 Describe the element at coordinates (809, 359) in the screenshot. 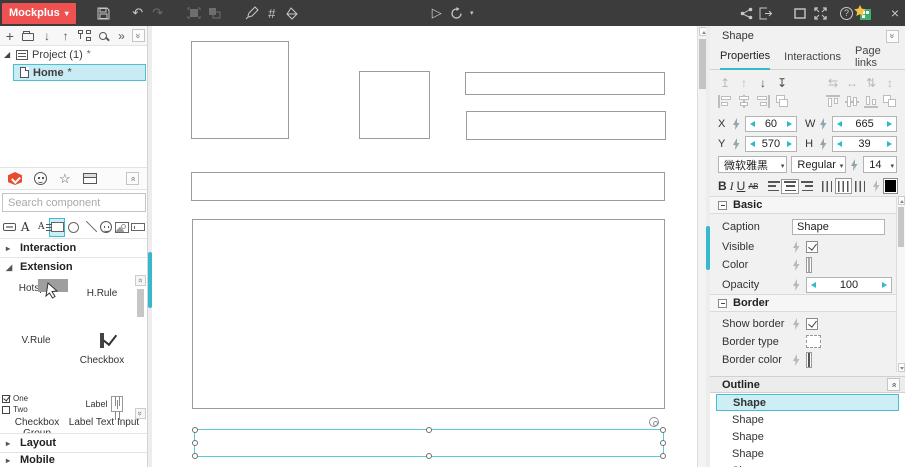

I see `border-color-swatch` at that location.